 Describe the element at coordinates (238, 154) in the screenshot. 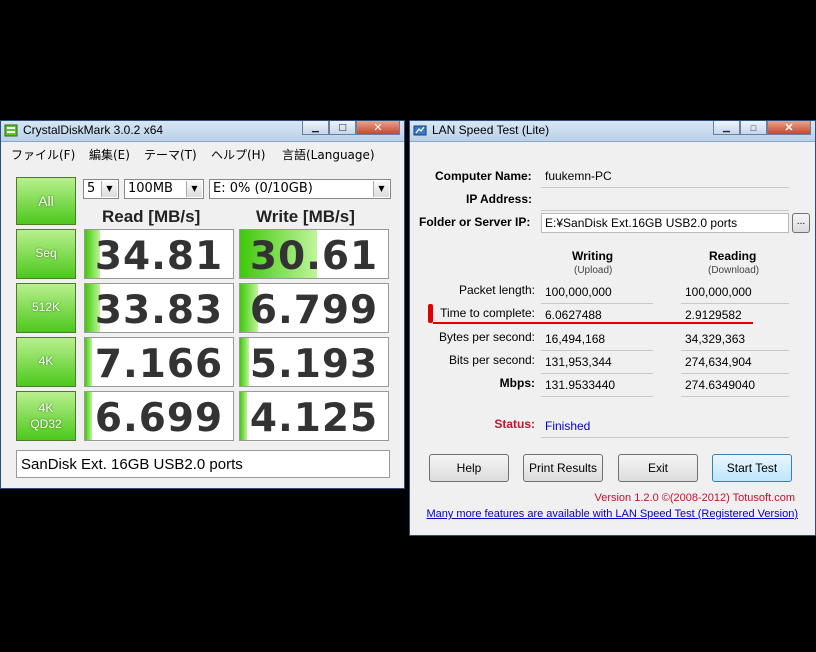

I see `menu-help: ヘルプ(H)` at that location.